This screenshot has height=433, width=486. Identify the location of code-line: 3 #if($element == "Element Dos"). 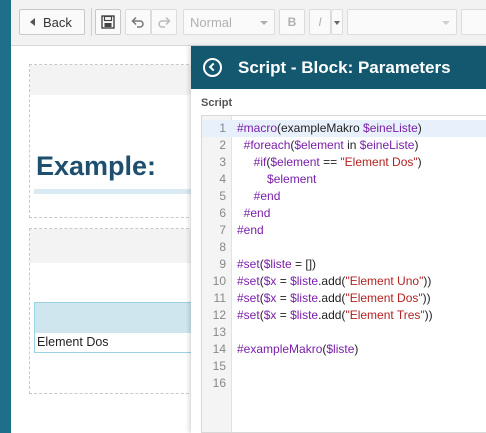
(344, 162).